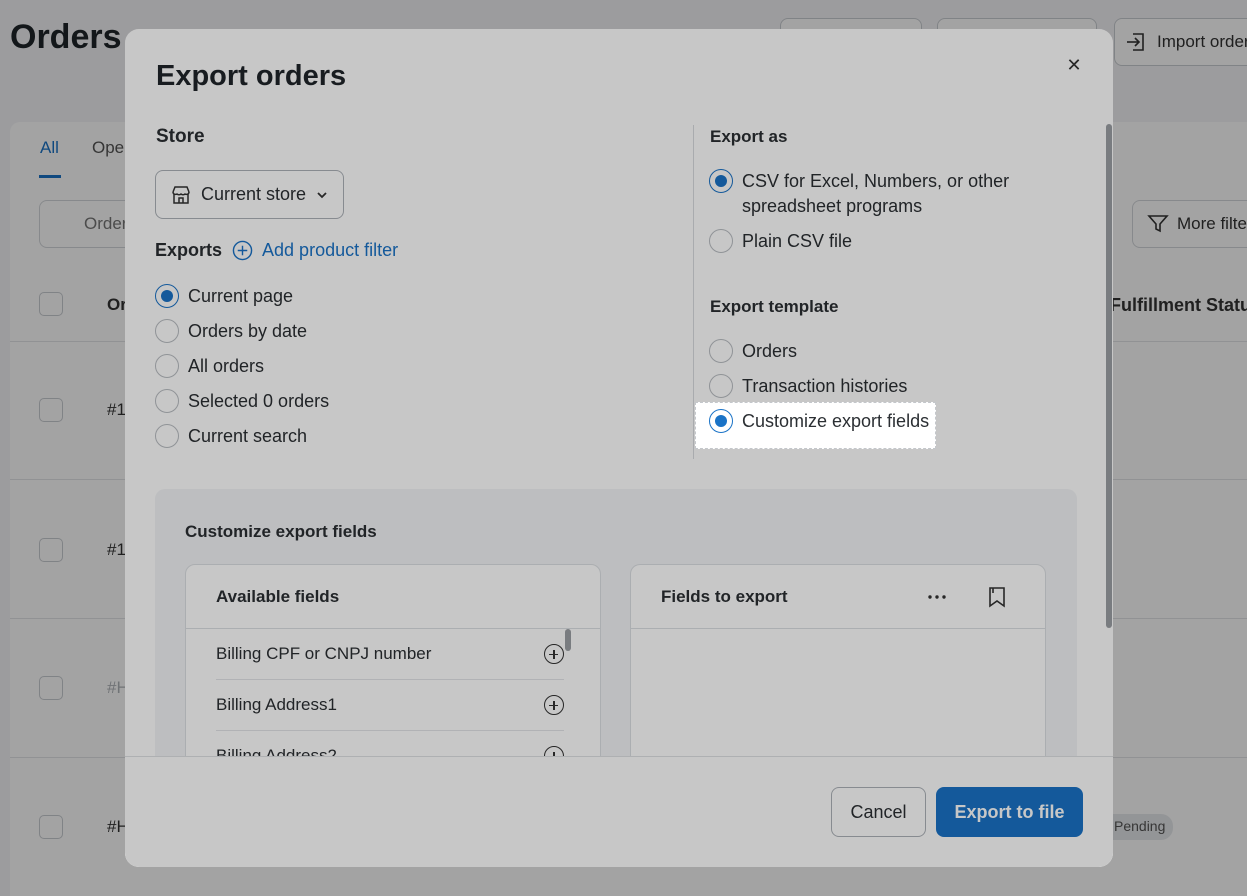 The image size is (1247, 896). What do you see at coordinates (226, 366) in the screenshot?
I see `radio-label: All orders` at bounding box center [226, 366].